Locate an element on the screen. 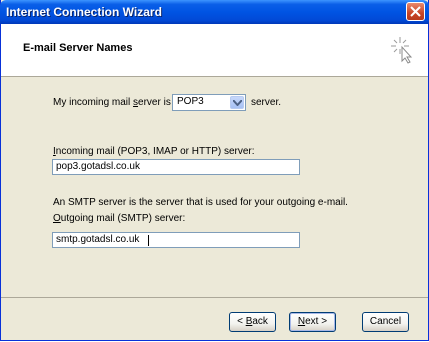 Image resolution: width=429 pixels, height=342 pixels. wizard-cursor-icon is located at coordinates (402, 50).